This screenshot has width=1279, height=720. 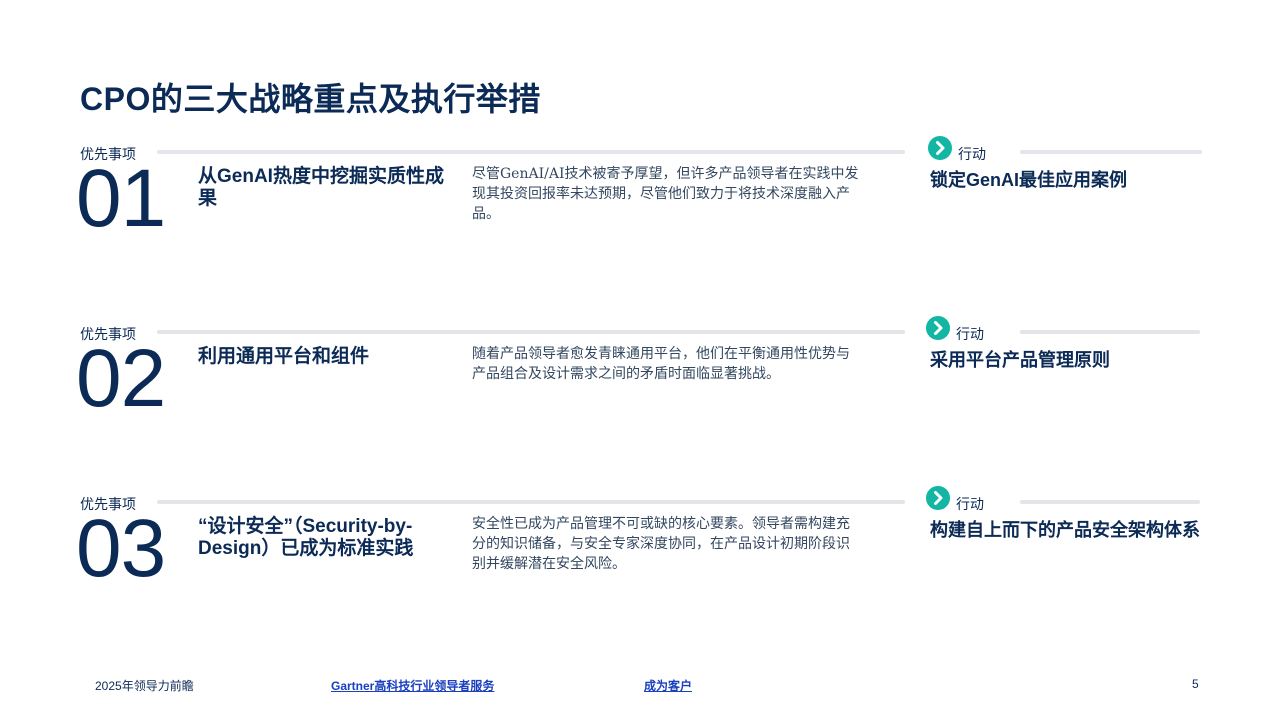 What do you see at coordinates (1195, 684) in the screenshot?
I see `page-number: 5` at bounding box center [1195, 684].